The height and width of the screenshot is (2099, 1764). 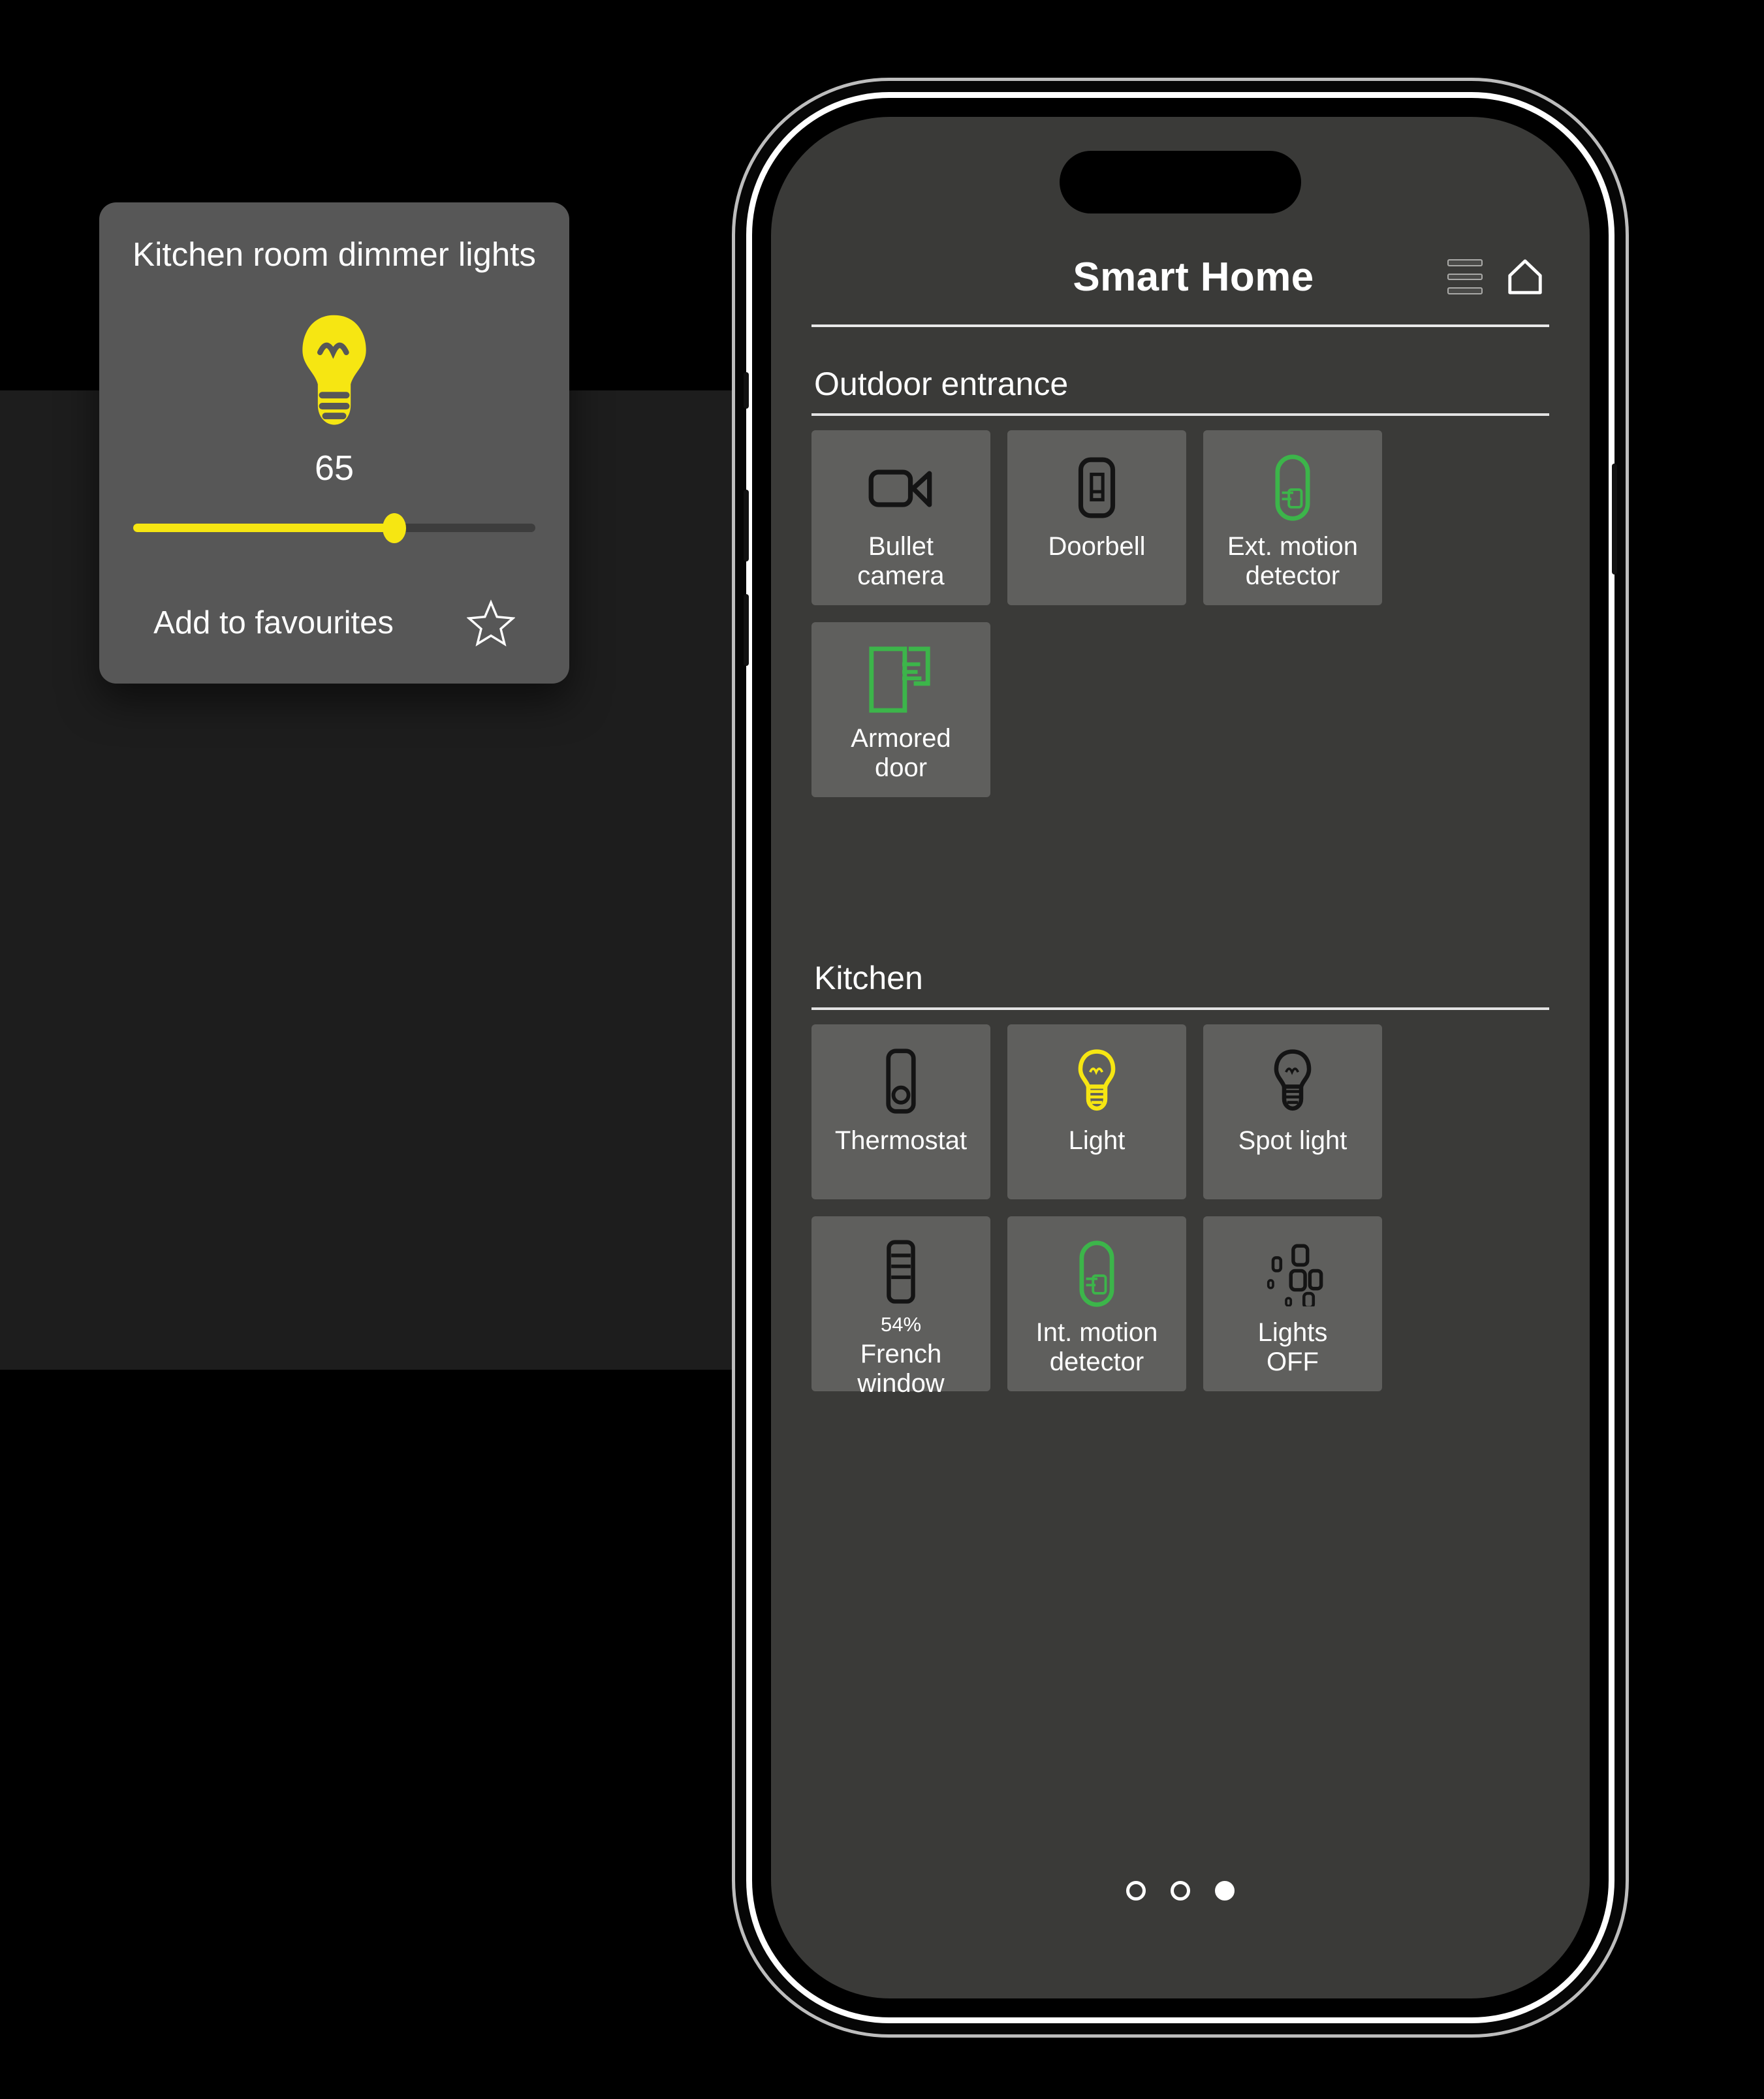 I want to click on dimmer-slider, so click(x=334, y=526).